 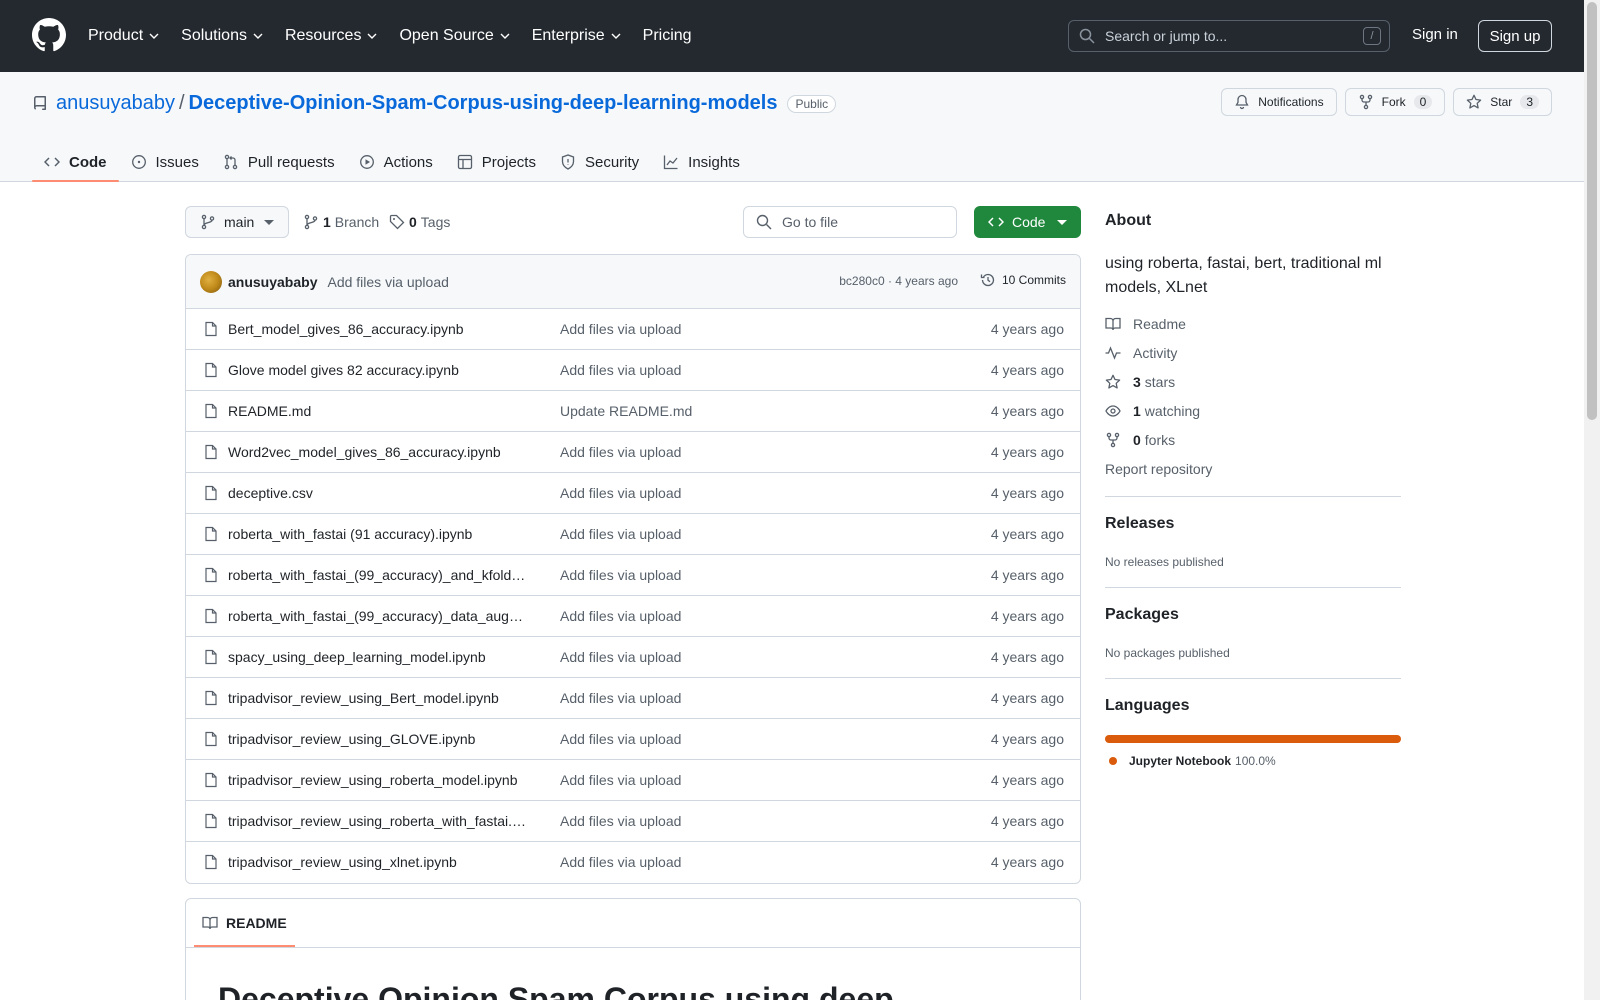 What do you see at coordinates (378, 739) in the screenshot?
I see `file-name-link: tripadvisor_review_using_GLOVE.ipynb` at bounding box center [378, 739].